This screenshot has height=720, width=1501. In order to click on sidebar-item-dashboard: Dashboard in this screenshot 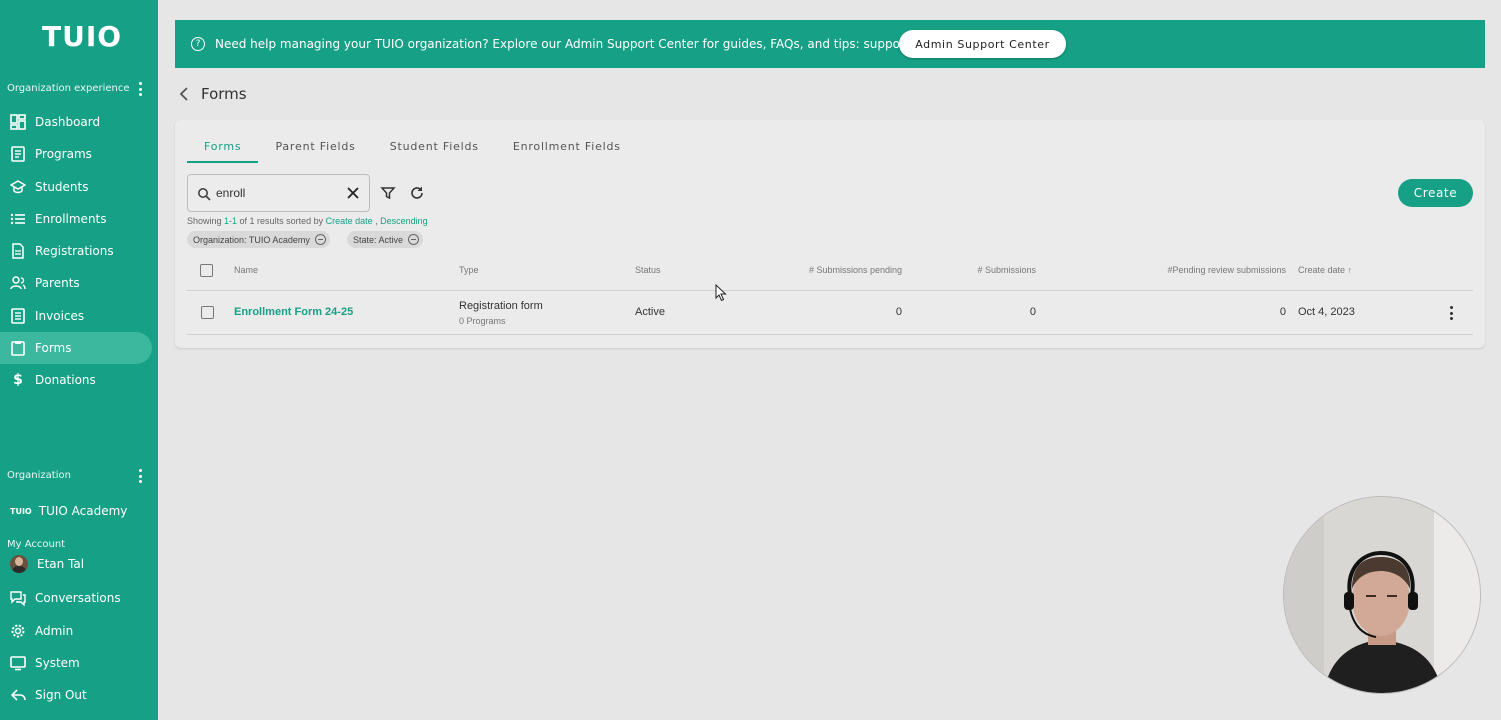, I will do `click(76, 122)`.